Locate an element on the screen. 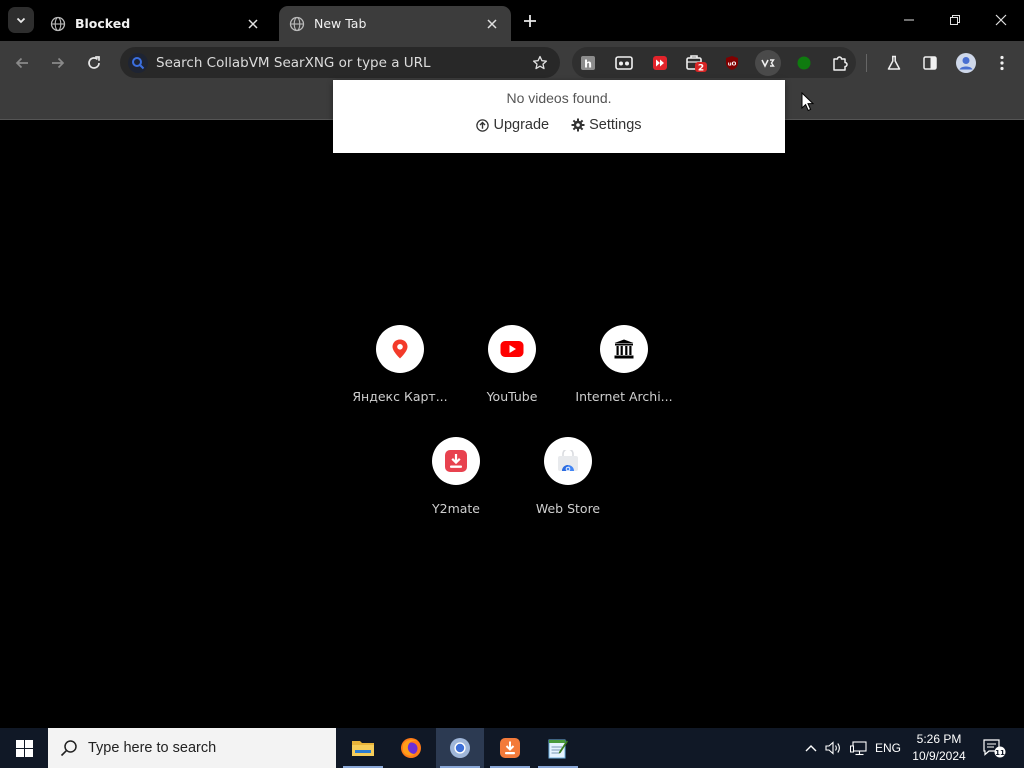 This screenshot has height=768, width=1024. chevron-up-icon is located at coordinates (811, 748).